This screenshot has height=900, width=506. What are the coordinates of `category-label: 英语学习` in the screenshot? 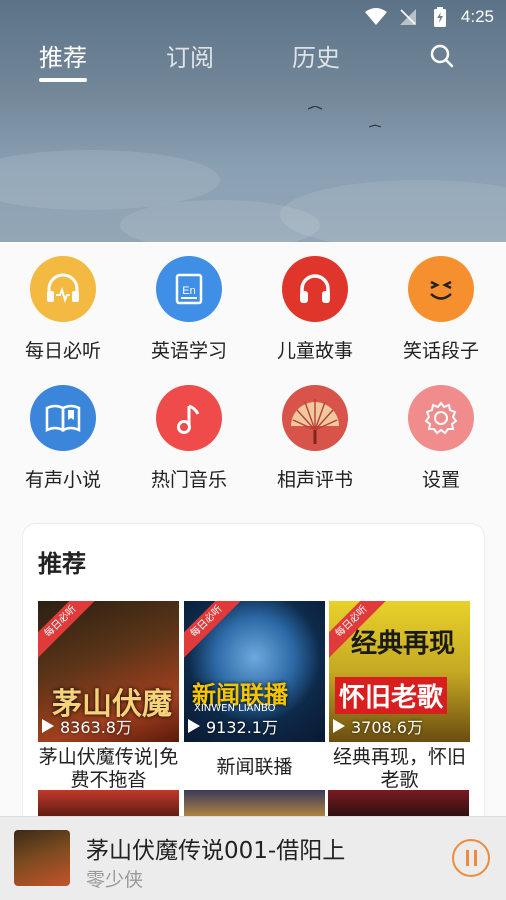 It's located at (188, 351).